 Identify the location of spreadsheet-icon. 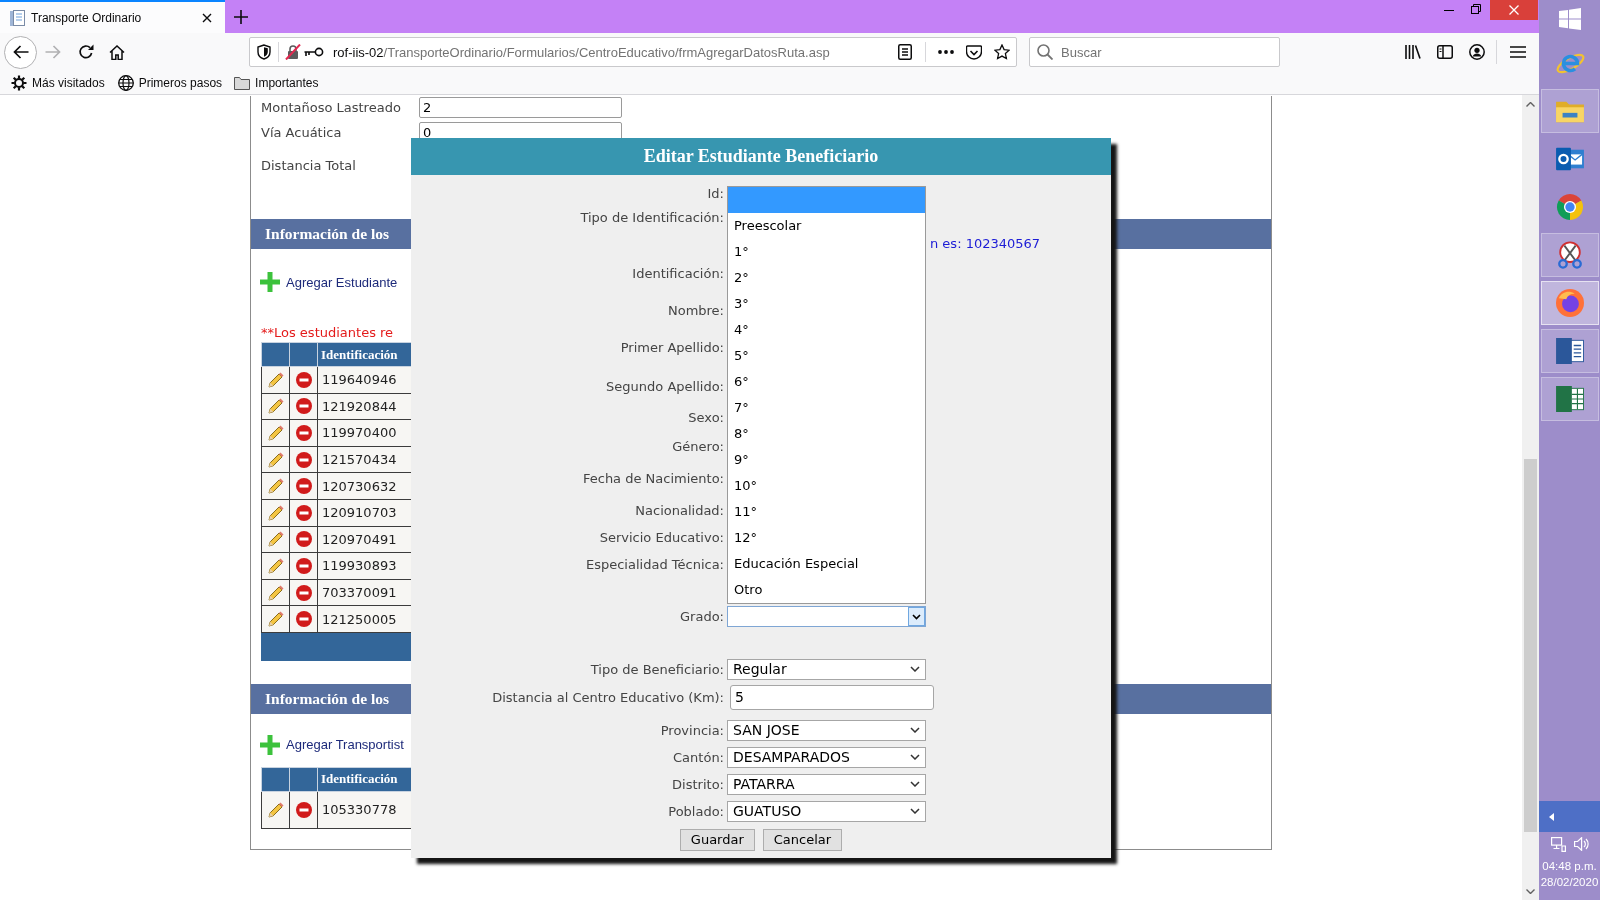
(1570, 399).